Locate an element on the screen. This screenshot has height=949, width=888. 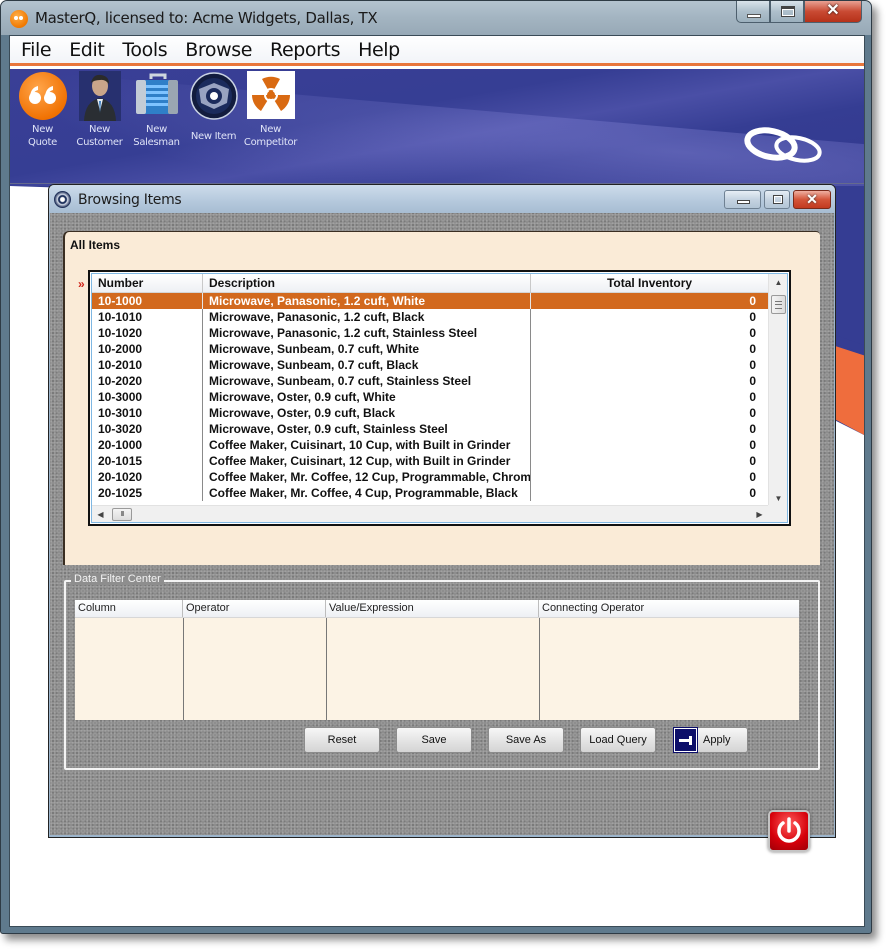
grid-header: Number Description Total Inventory is located at coordinates (430, 283).